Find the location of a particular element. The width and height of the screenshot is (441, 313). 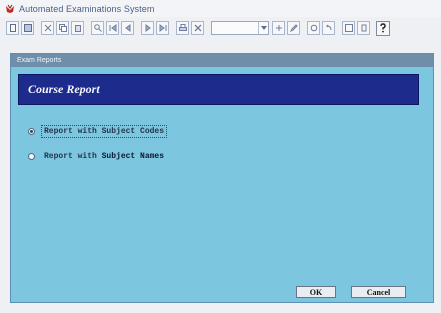

report-header: Course Report is located at coordinates (218, 89).